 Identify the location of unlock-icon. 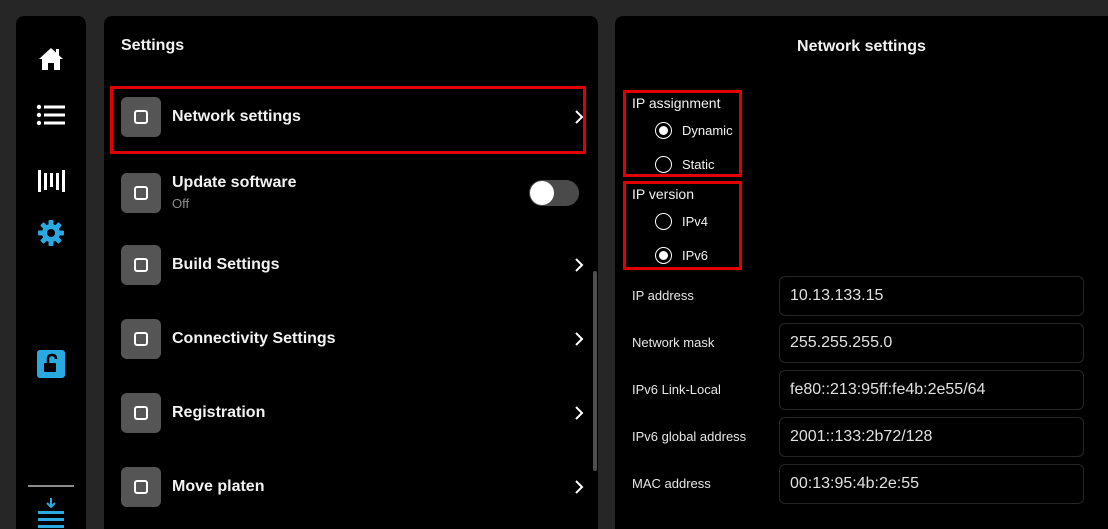
(51, 364).